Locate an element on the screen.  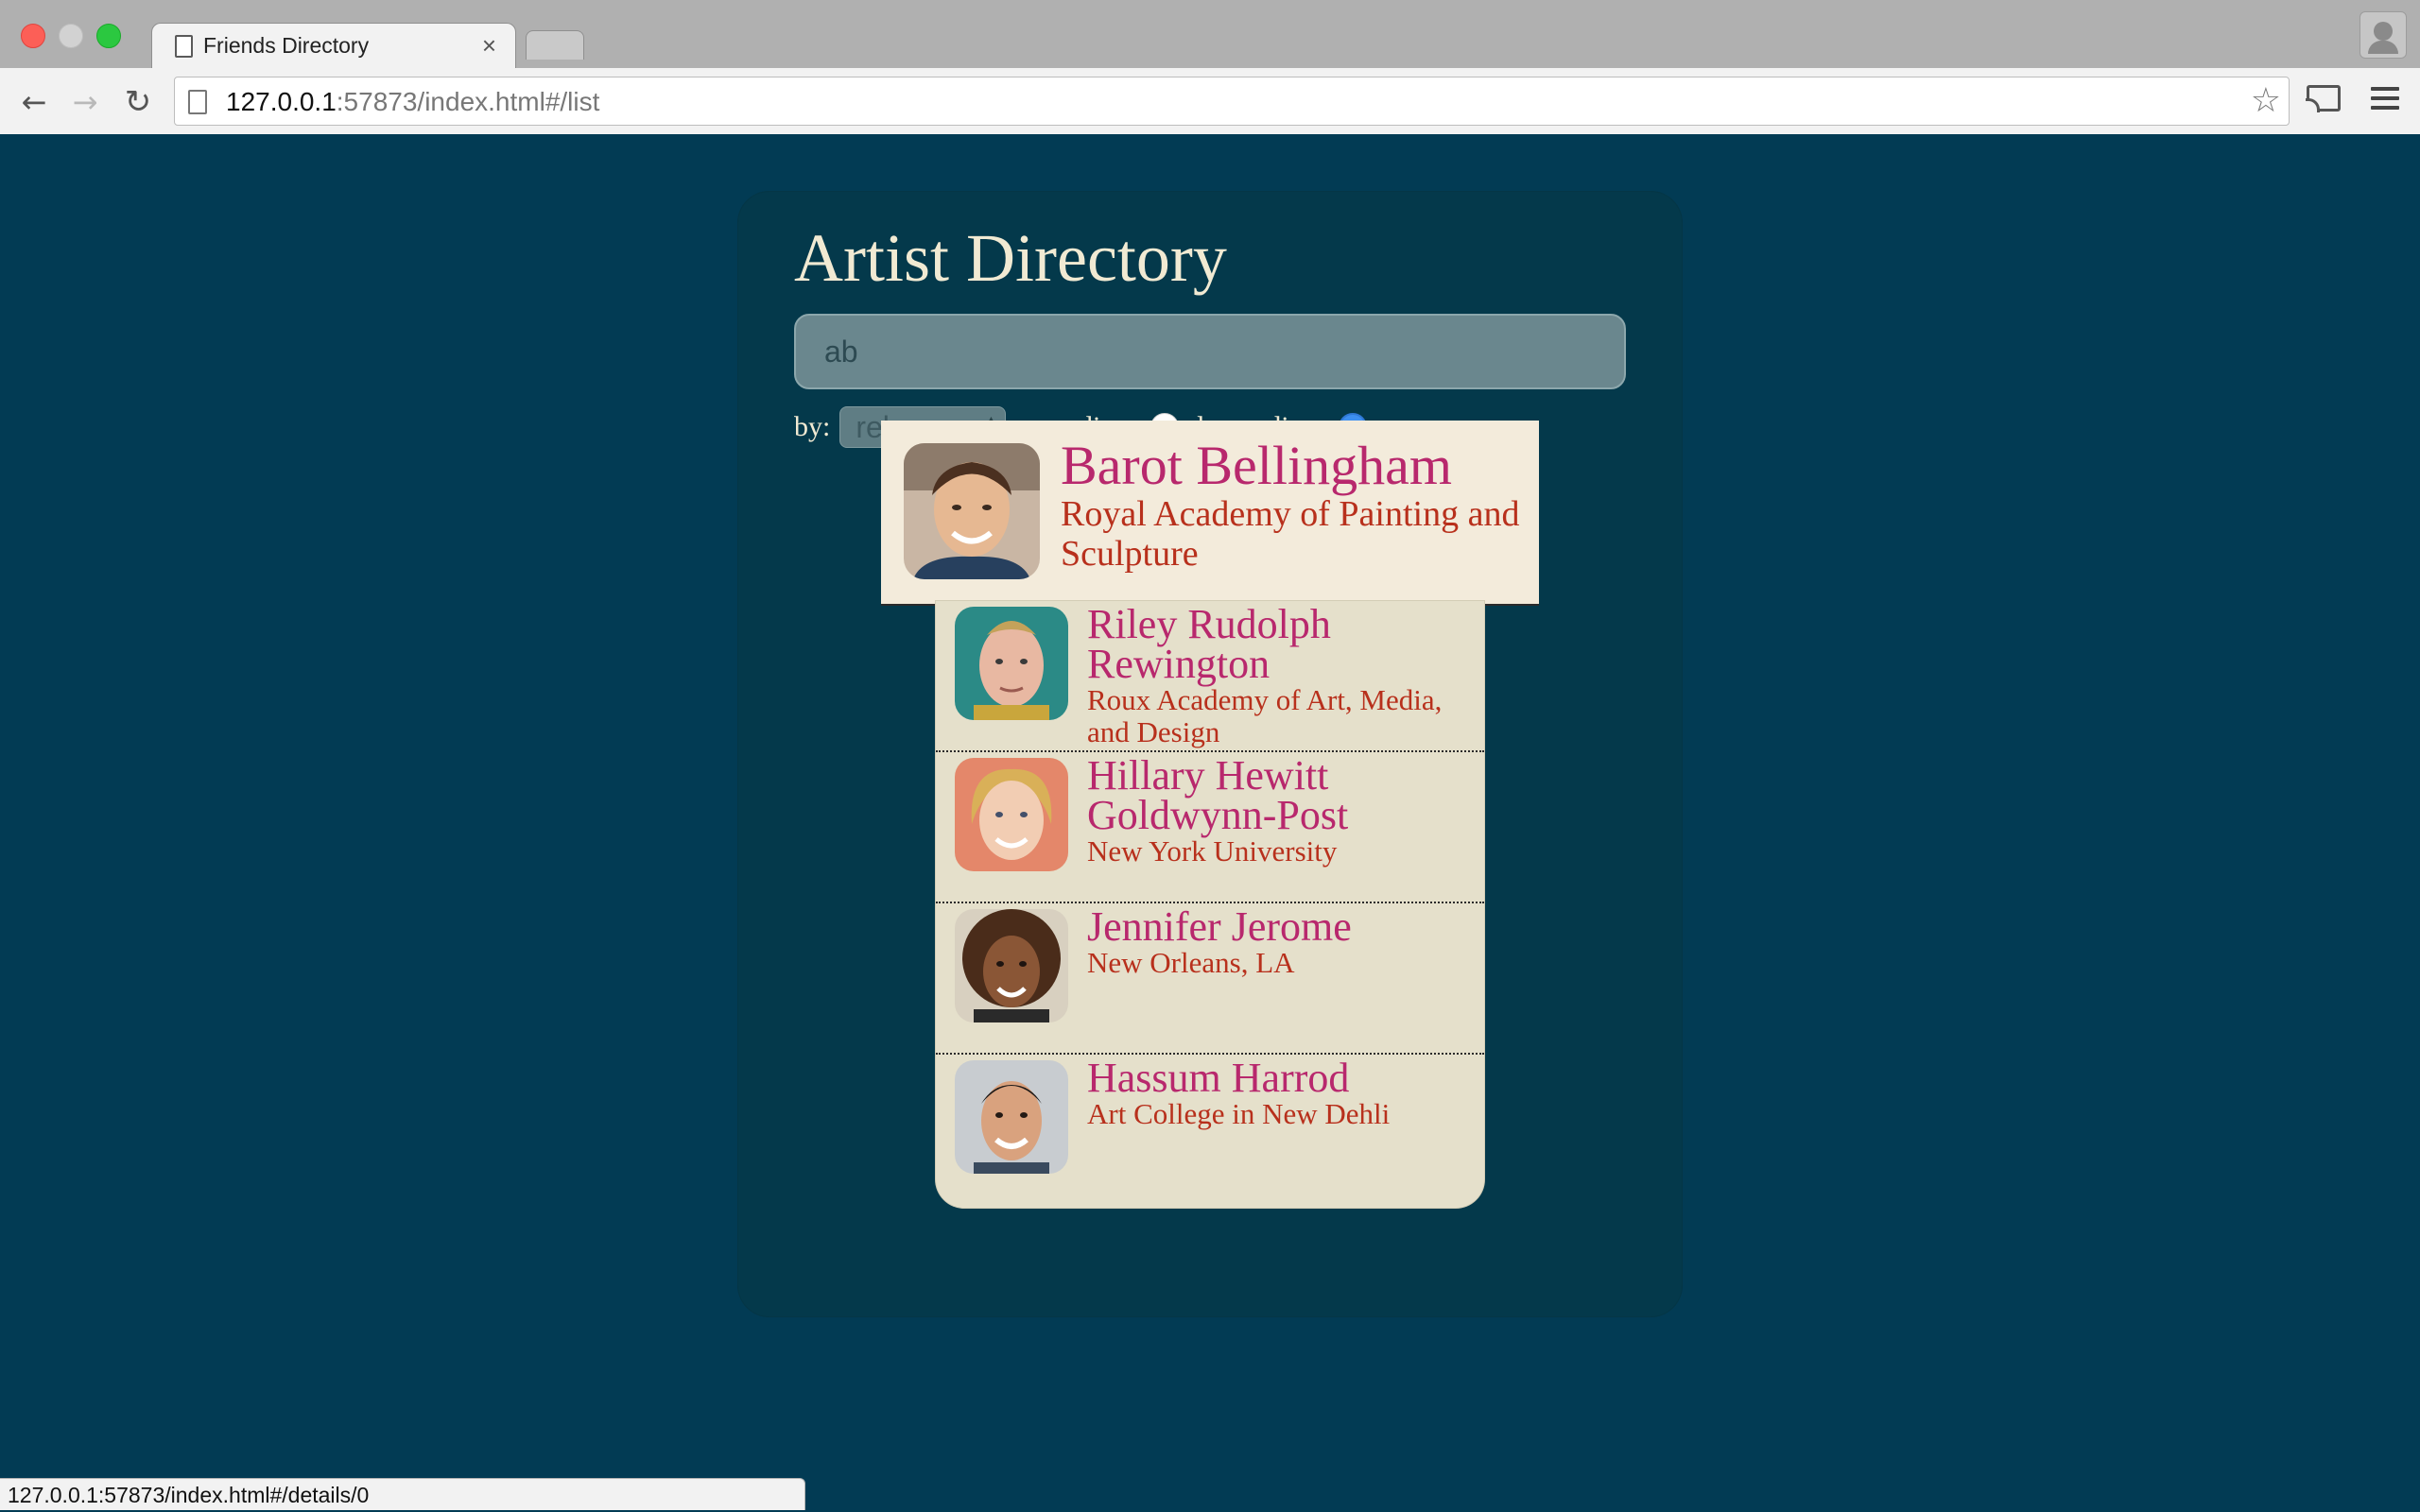
maximize-window-button is located at coordinates (108, 36).